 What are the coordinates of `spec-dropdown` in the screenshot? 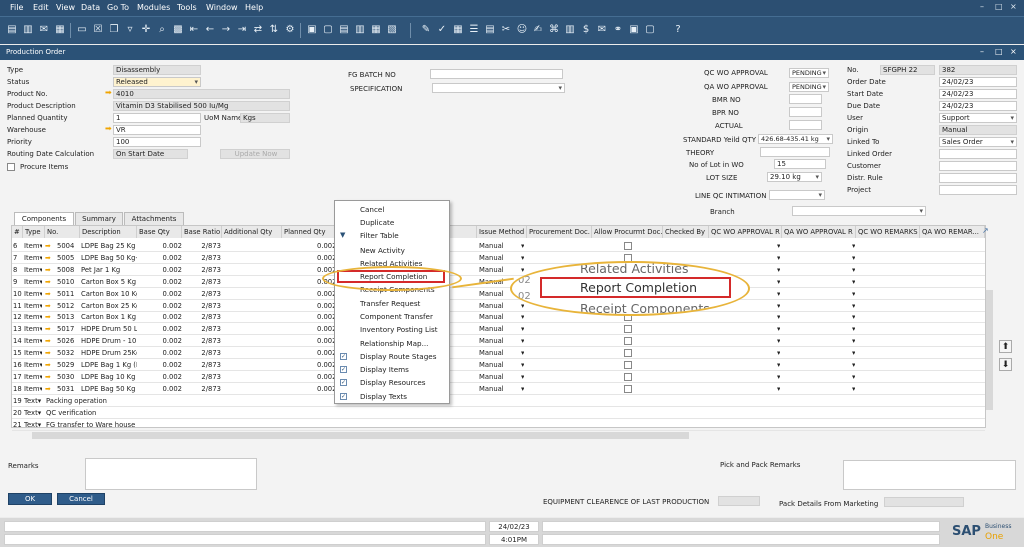 It's located at (498, 88).